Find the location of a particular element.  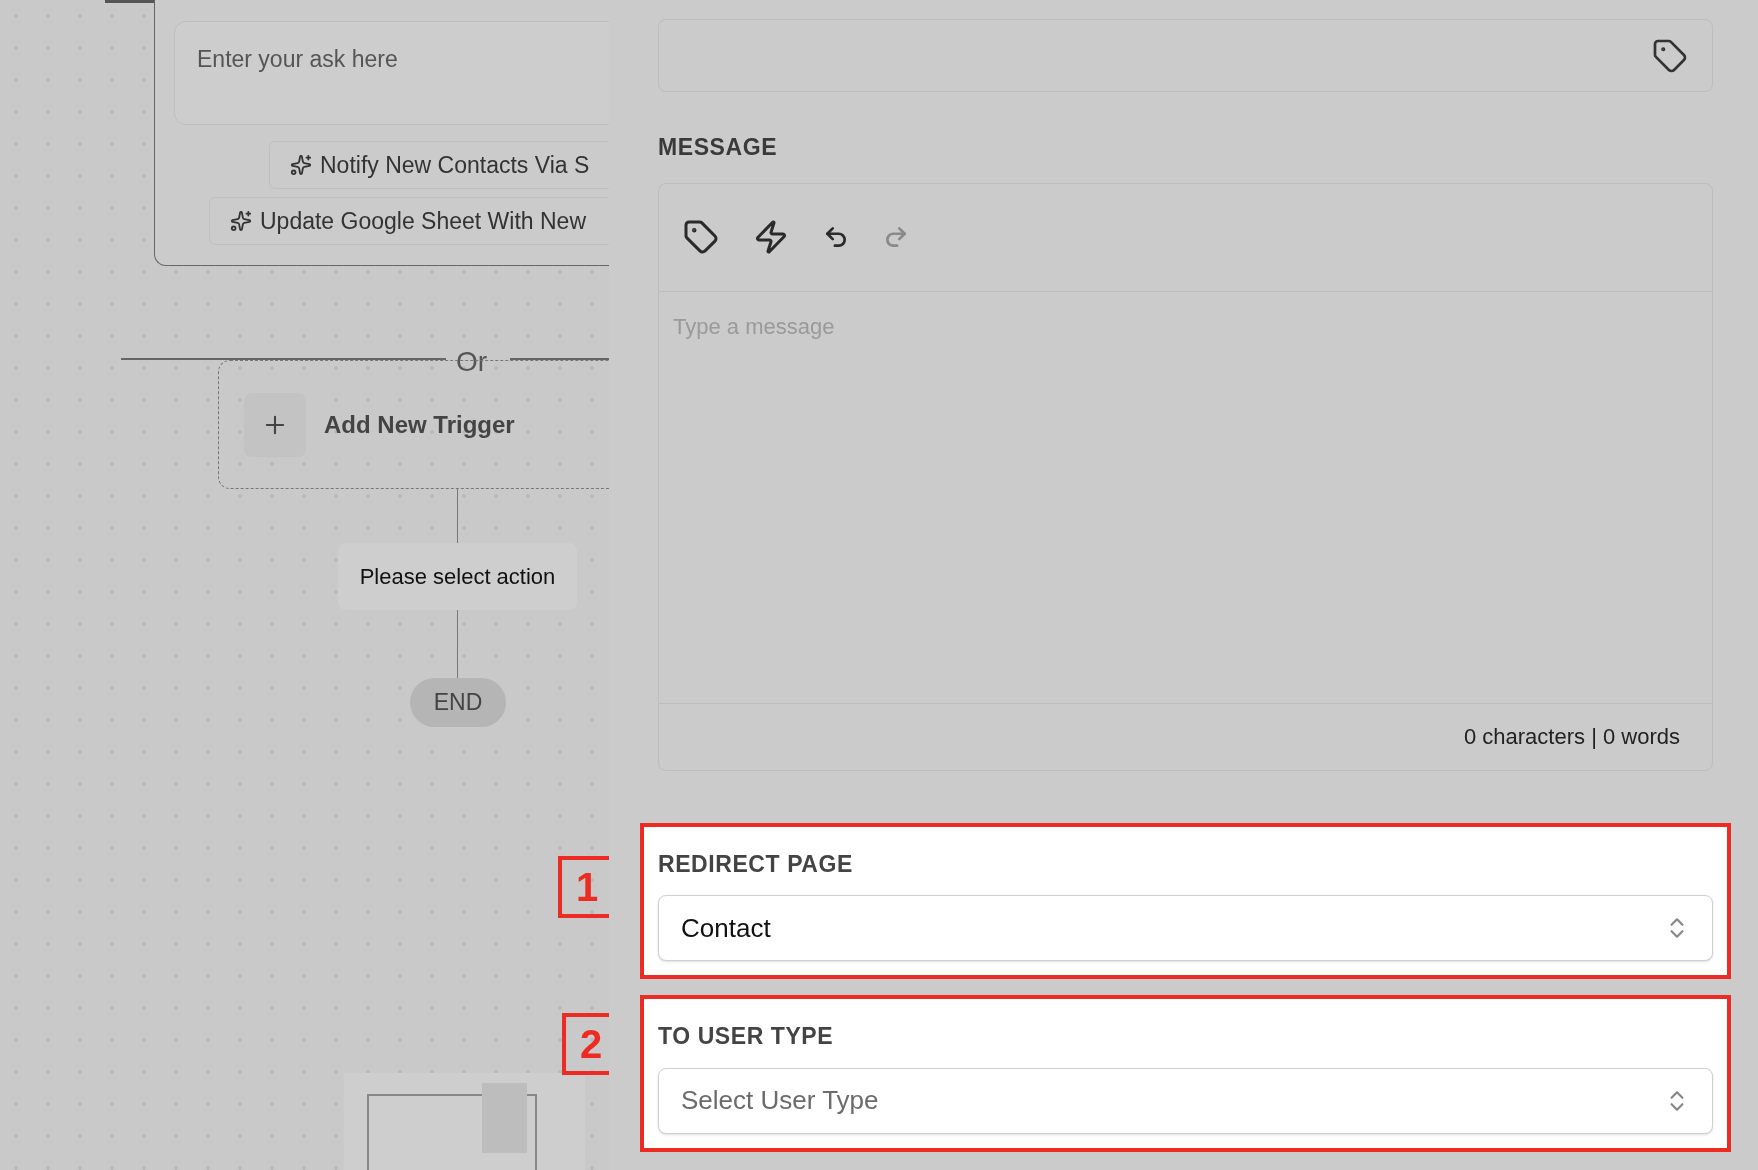

character-counter: 0 characters | 0 words is located at coordinates (1571, 737).